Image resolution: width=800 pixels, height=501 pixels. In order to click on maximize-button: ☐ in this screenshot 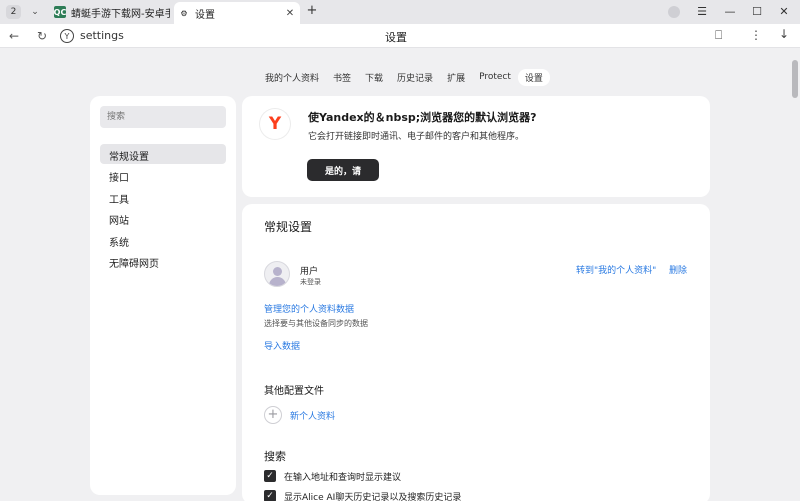, I will do `click(757, 12)`.